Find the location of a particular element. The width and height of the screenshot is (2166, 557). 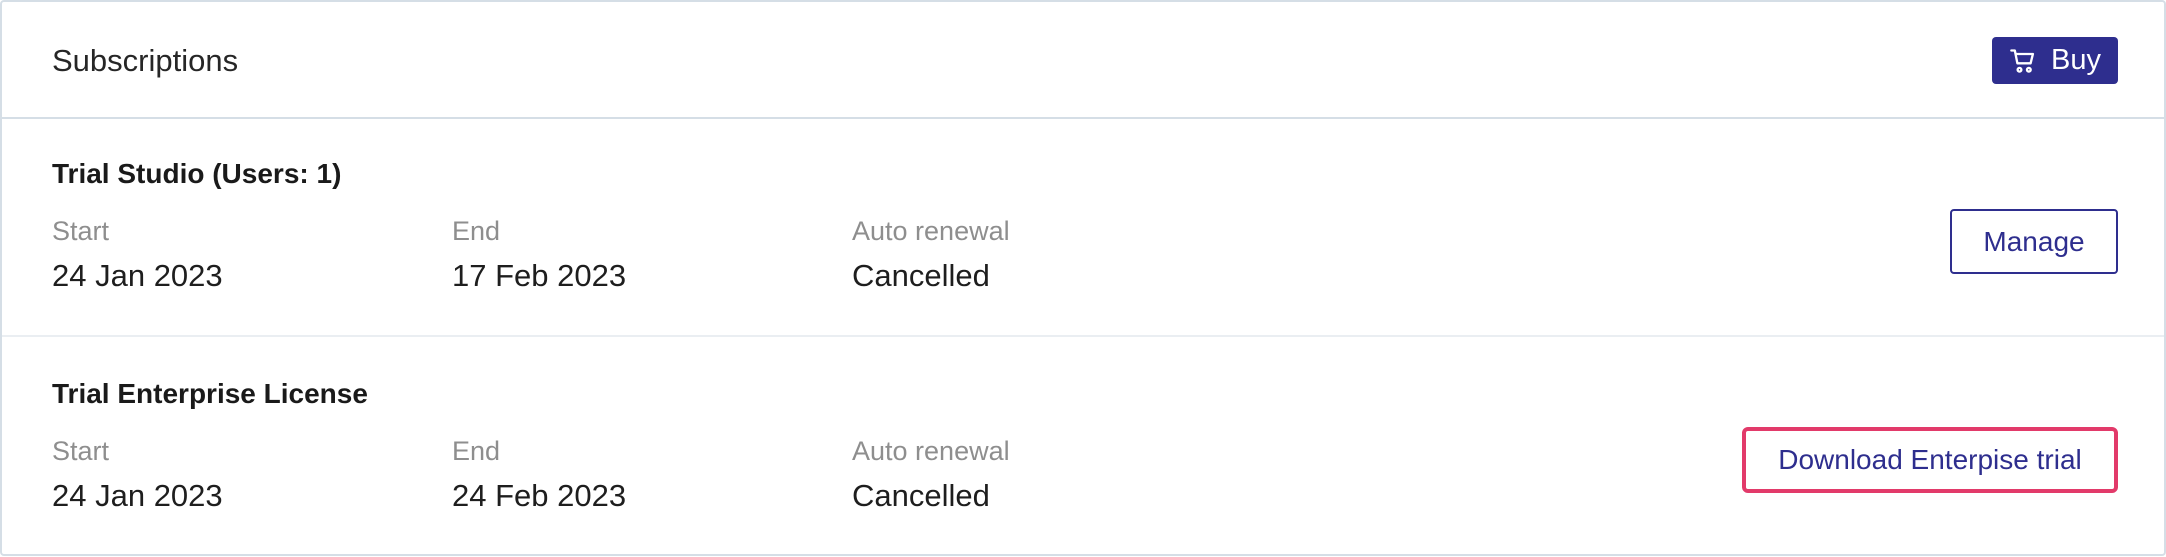

buy-button: Buy is located at coordinates (2055, 60).